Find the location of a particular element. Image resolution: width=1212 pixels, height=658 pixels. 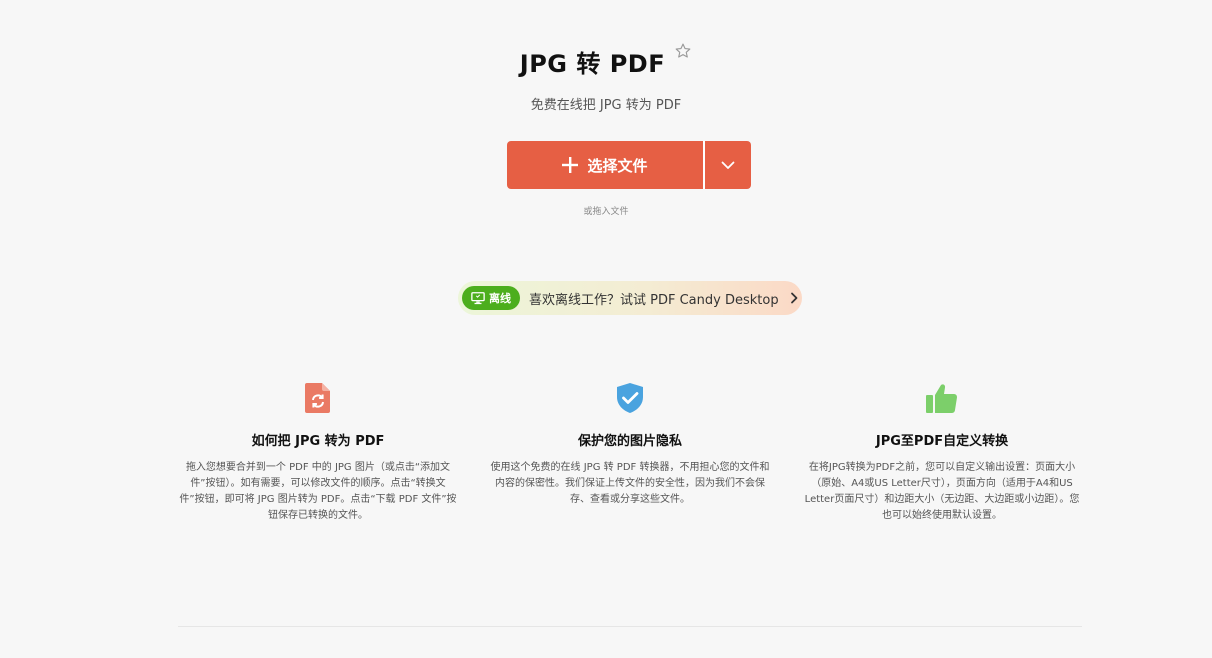

star-icon is located at coordinates (683, 51).